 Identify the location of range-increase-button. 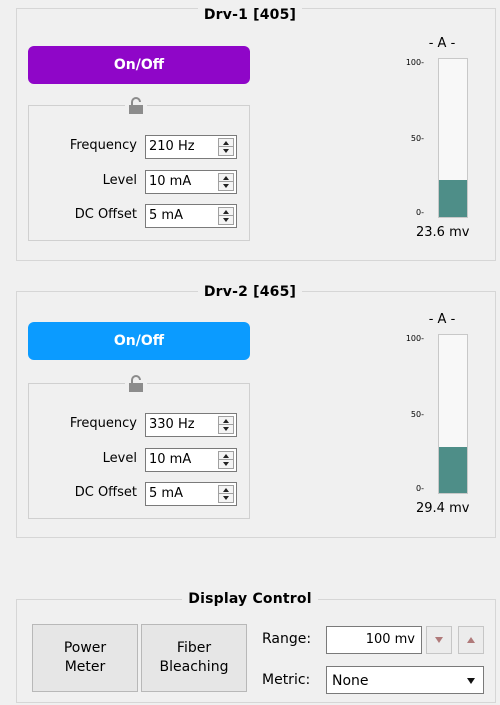
(471, 640).